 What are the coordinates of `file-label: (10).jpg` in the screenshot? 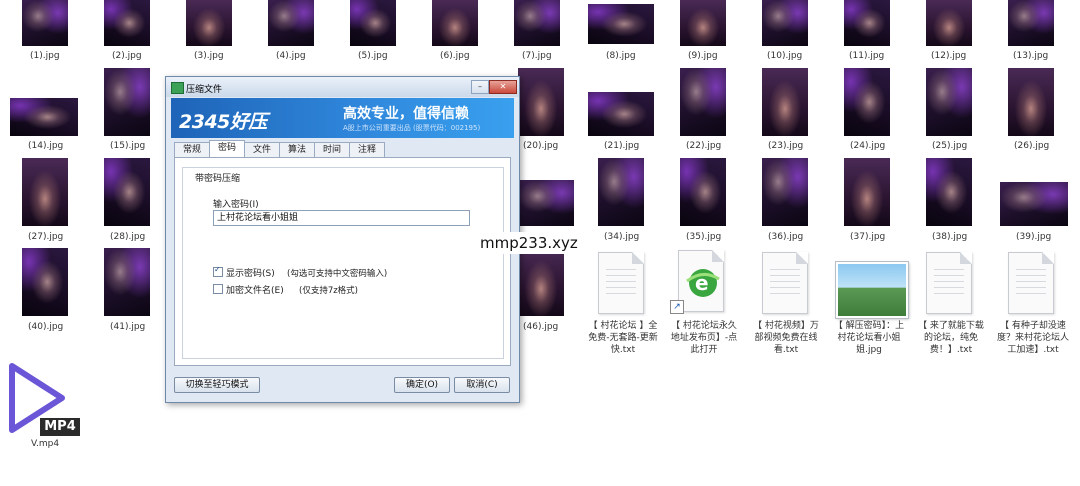 It's located at (785, 56).